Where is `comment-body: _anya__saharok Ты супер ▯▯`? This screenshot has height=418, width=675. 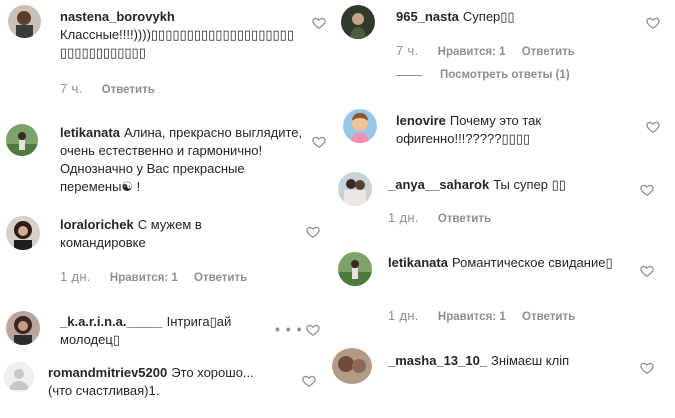 comment-body: _anya__saharok Ты супер ▯▯ is located at coordinates (513, 185).